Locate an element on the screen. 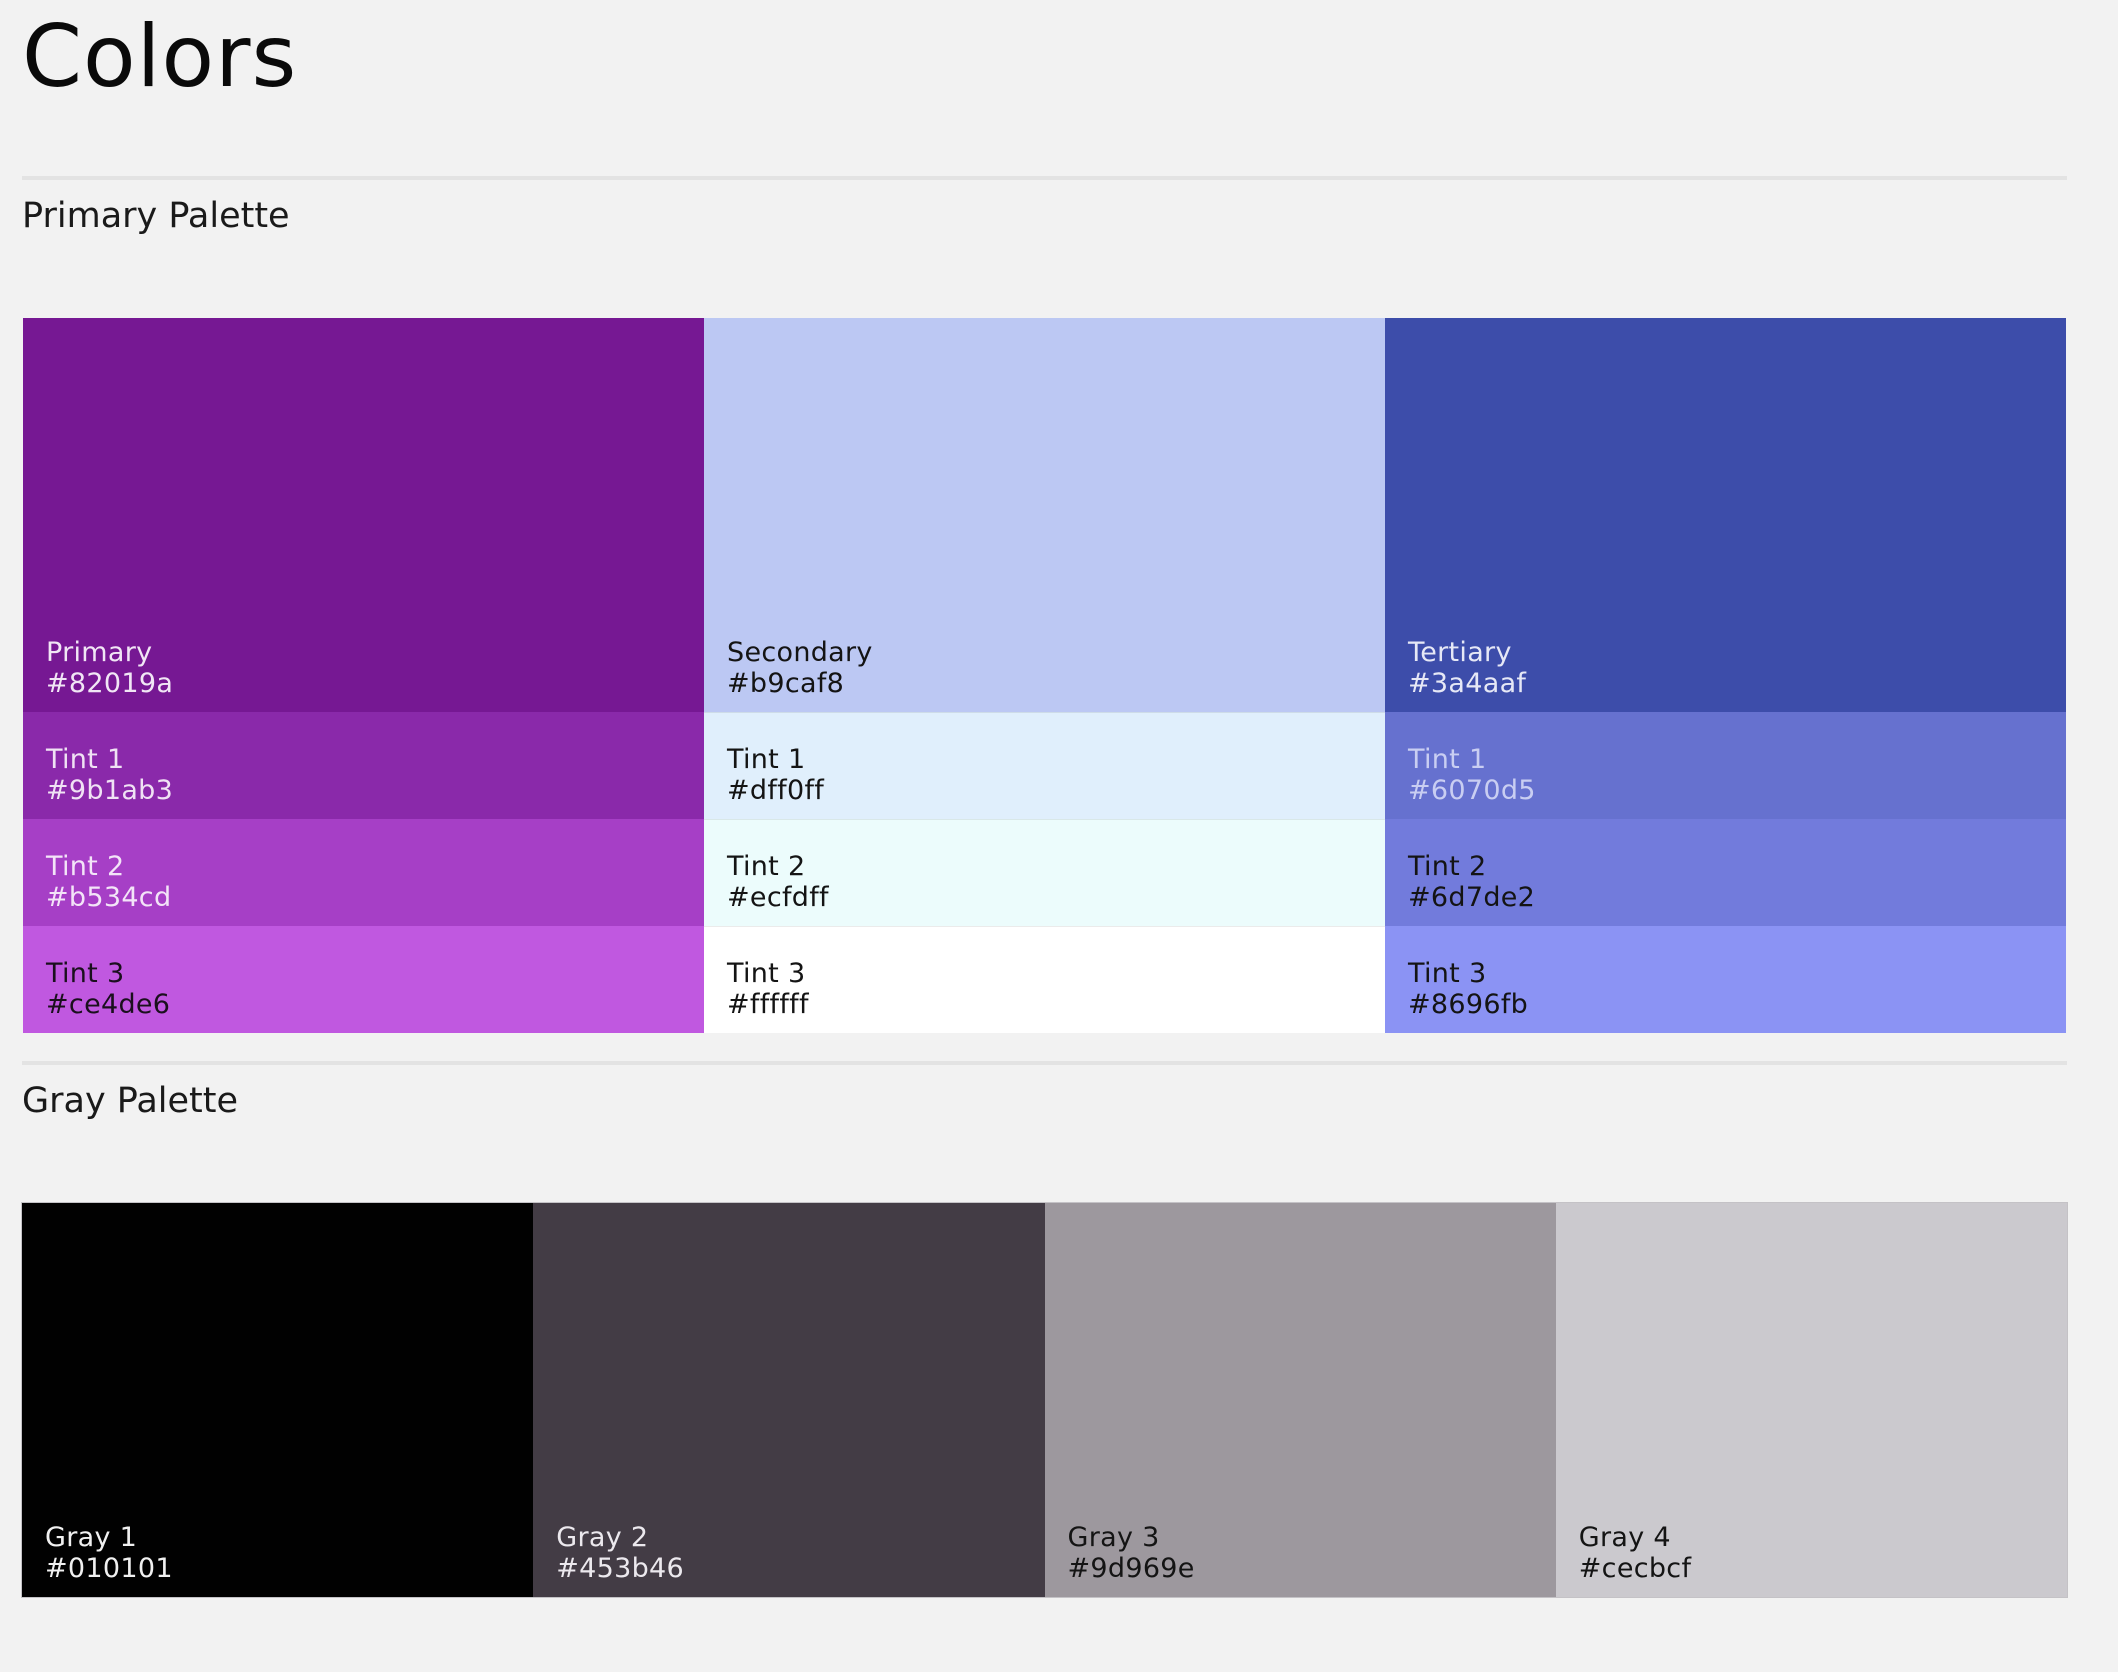 The height and width of the screenshot is (1672, 2118). swatch-hex: #9d969e is located at coordinates (1131, 1568).